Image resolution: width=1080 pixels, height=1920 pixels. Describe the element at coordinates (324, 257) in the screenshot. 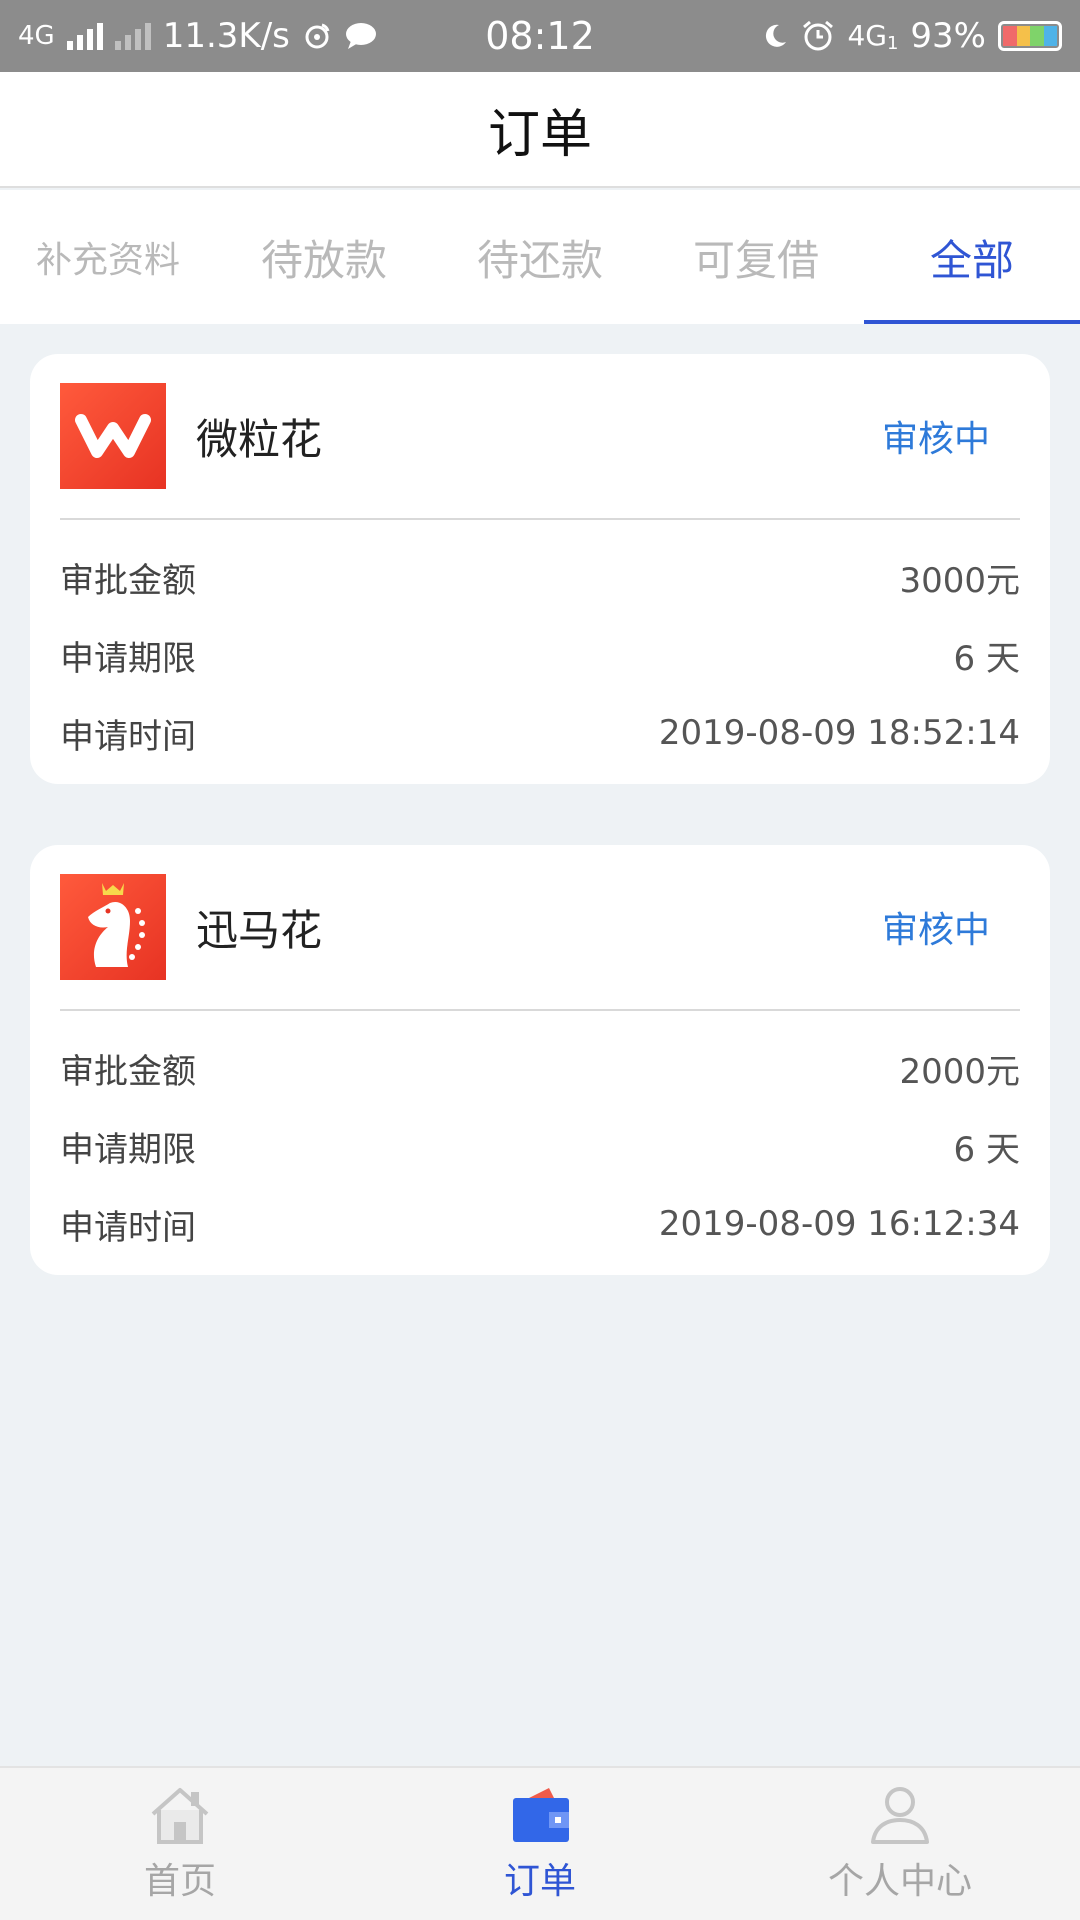

I see `tab-pending-disbursement: 待放款` at that location.